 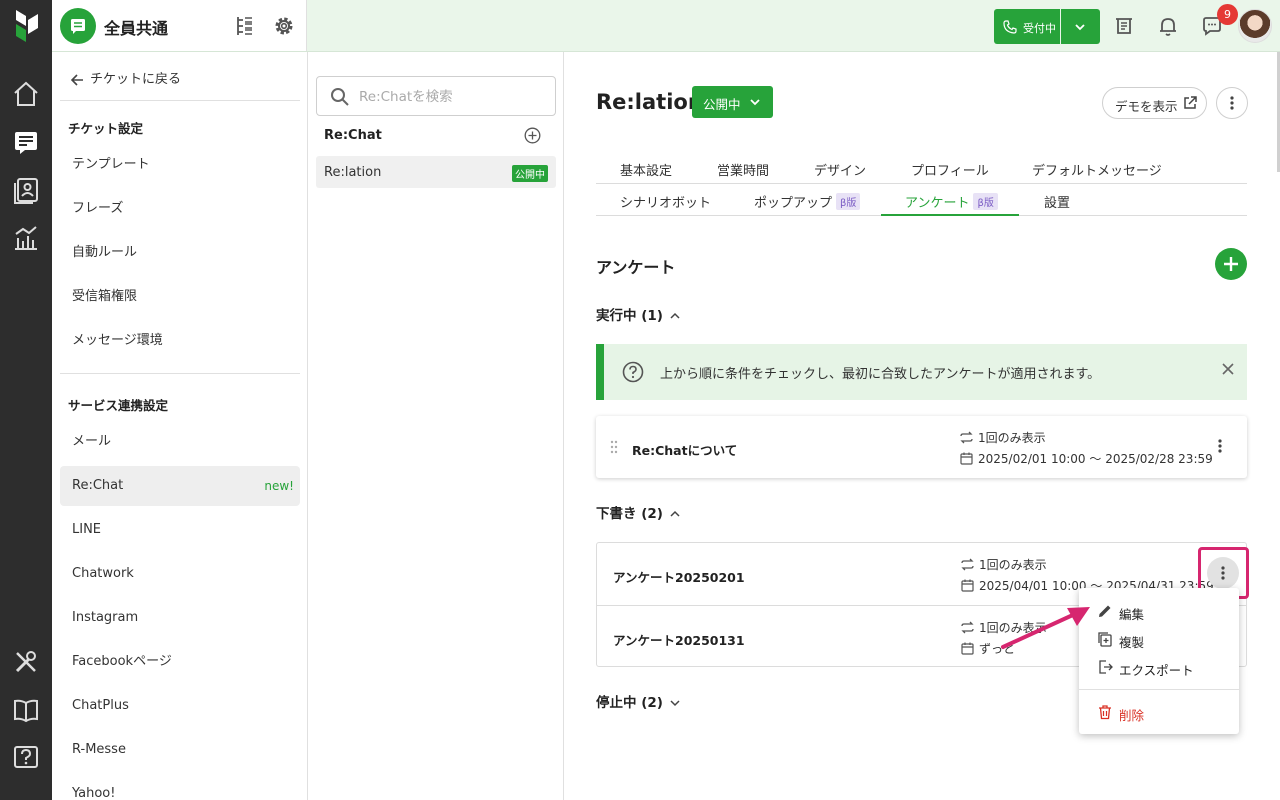 What do you see at coordinates (665, 201) in the screenshot?
I see `tab-scenario-bot: シナリオボット` at bounding box center [665, 201].